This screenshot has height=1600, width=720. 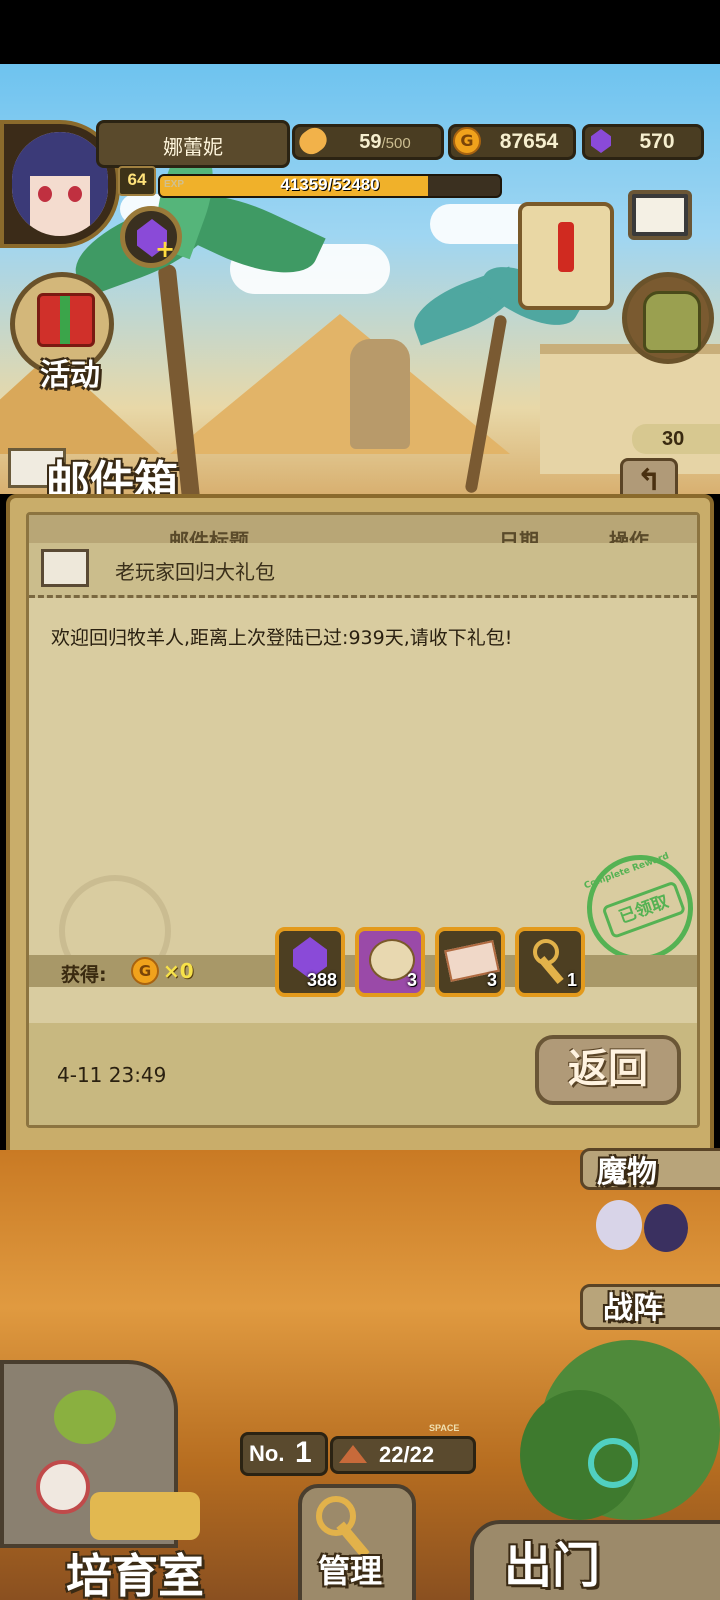 I want to click on monsters-button: 魔物, so click(x=650, y=1169).